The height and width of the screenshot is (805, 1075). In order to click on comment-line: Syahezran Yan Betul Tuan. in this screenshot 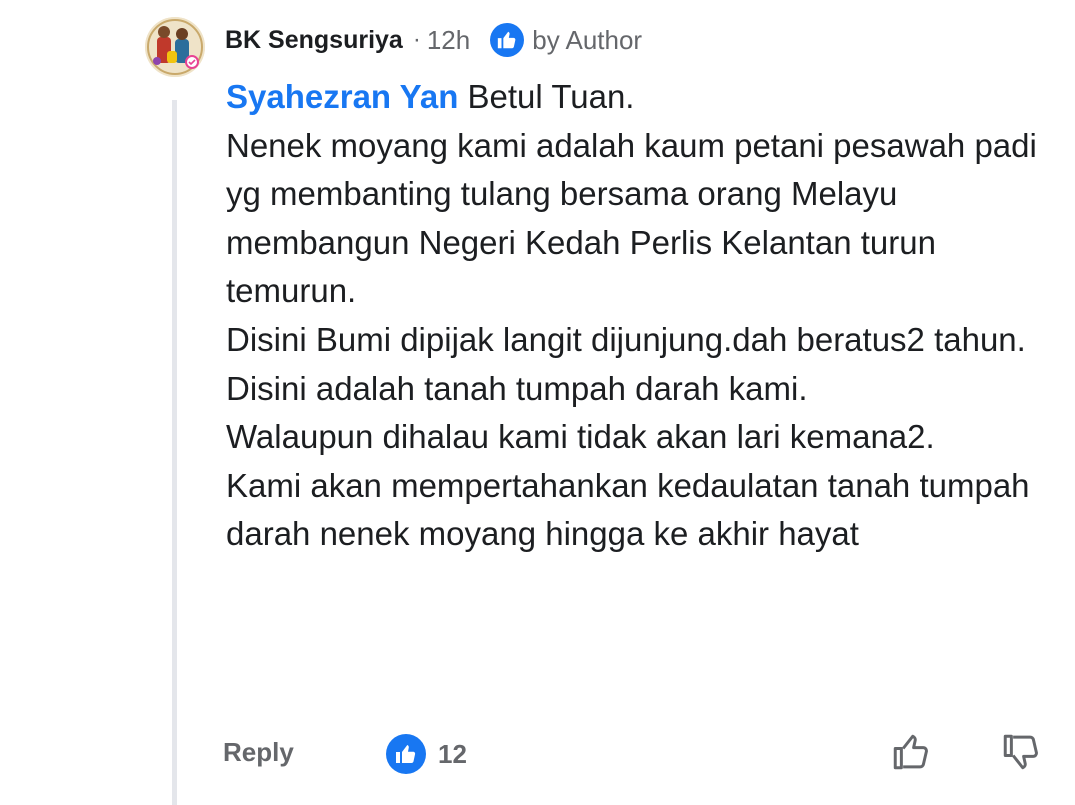, I will do `click(641, 97)`.